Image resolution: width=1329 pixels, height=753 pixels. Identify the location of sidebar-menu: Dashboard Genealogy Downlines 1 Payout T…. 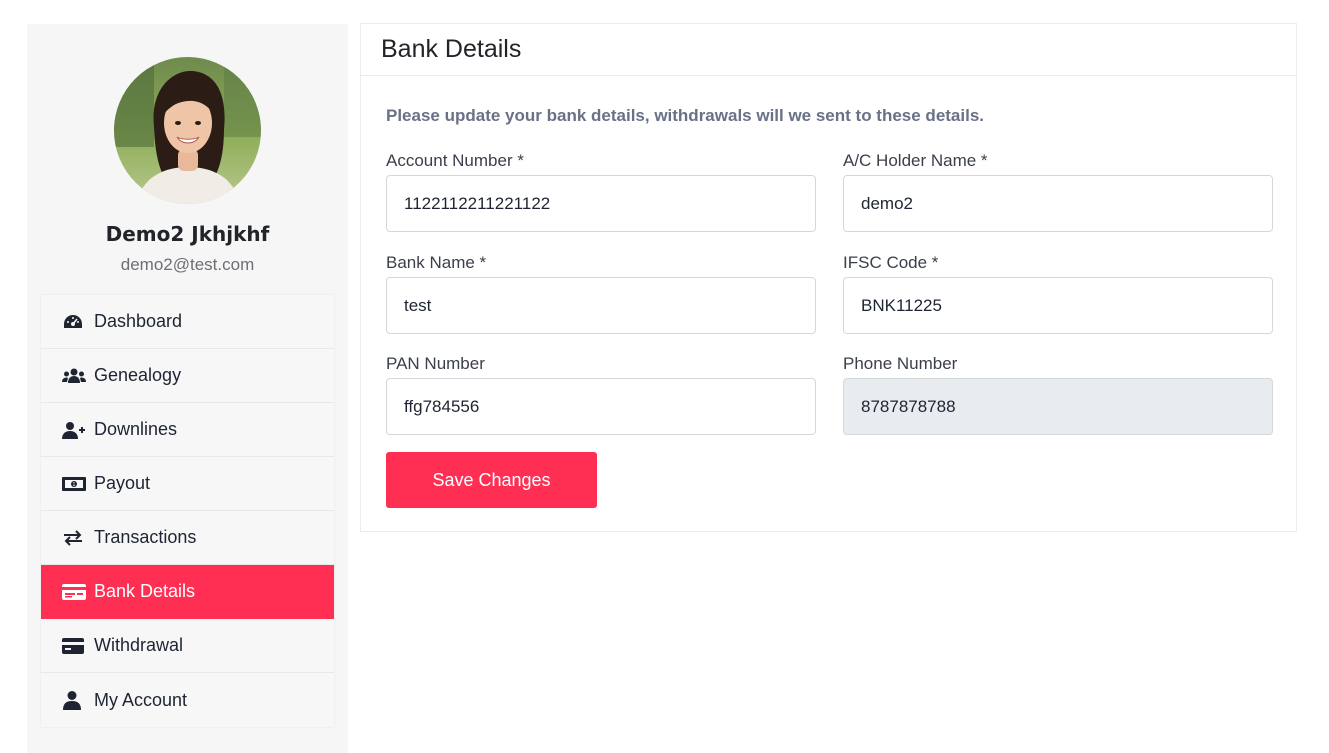
(187, 511).